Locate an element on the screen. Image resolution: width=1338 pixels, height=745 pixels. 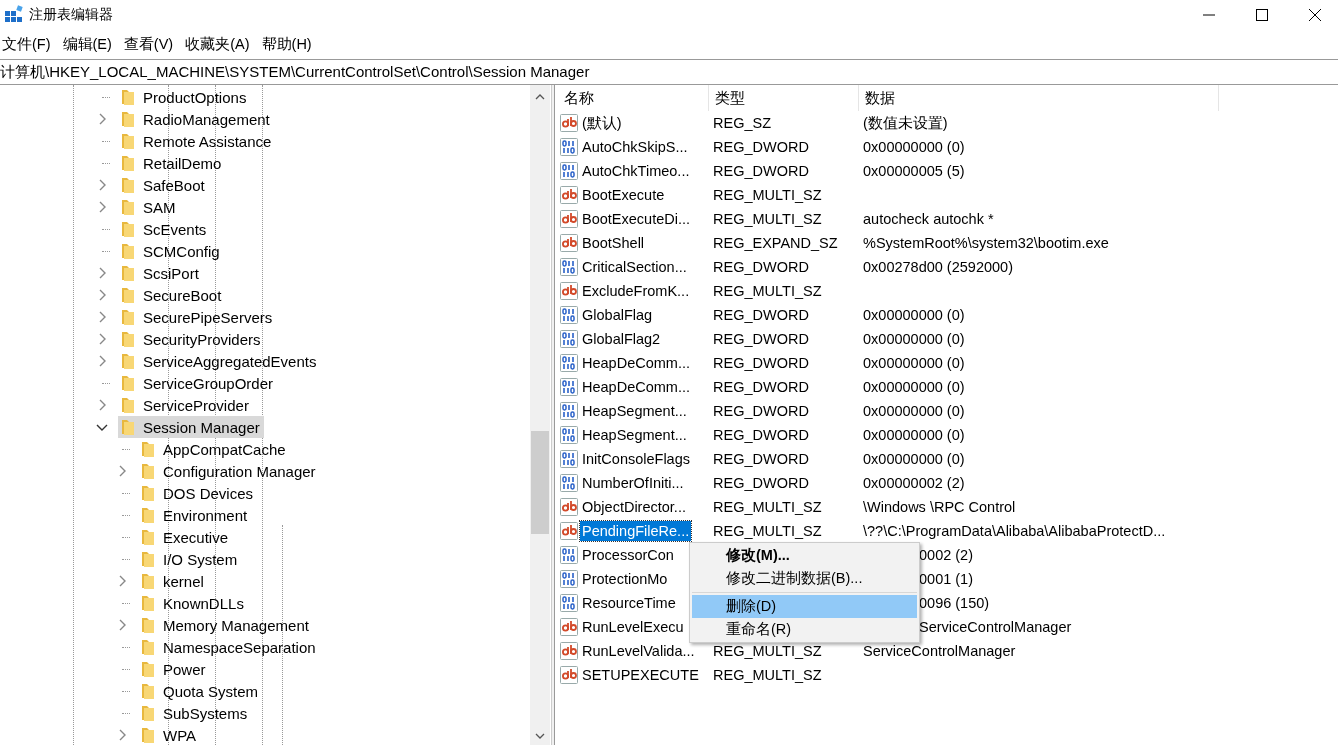
tree-item: RadioManagement is located at coordinates (196, 119).